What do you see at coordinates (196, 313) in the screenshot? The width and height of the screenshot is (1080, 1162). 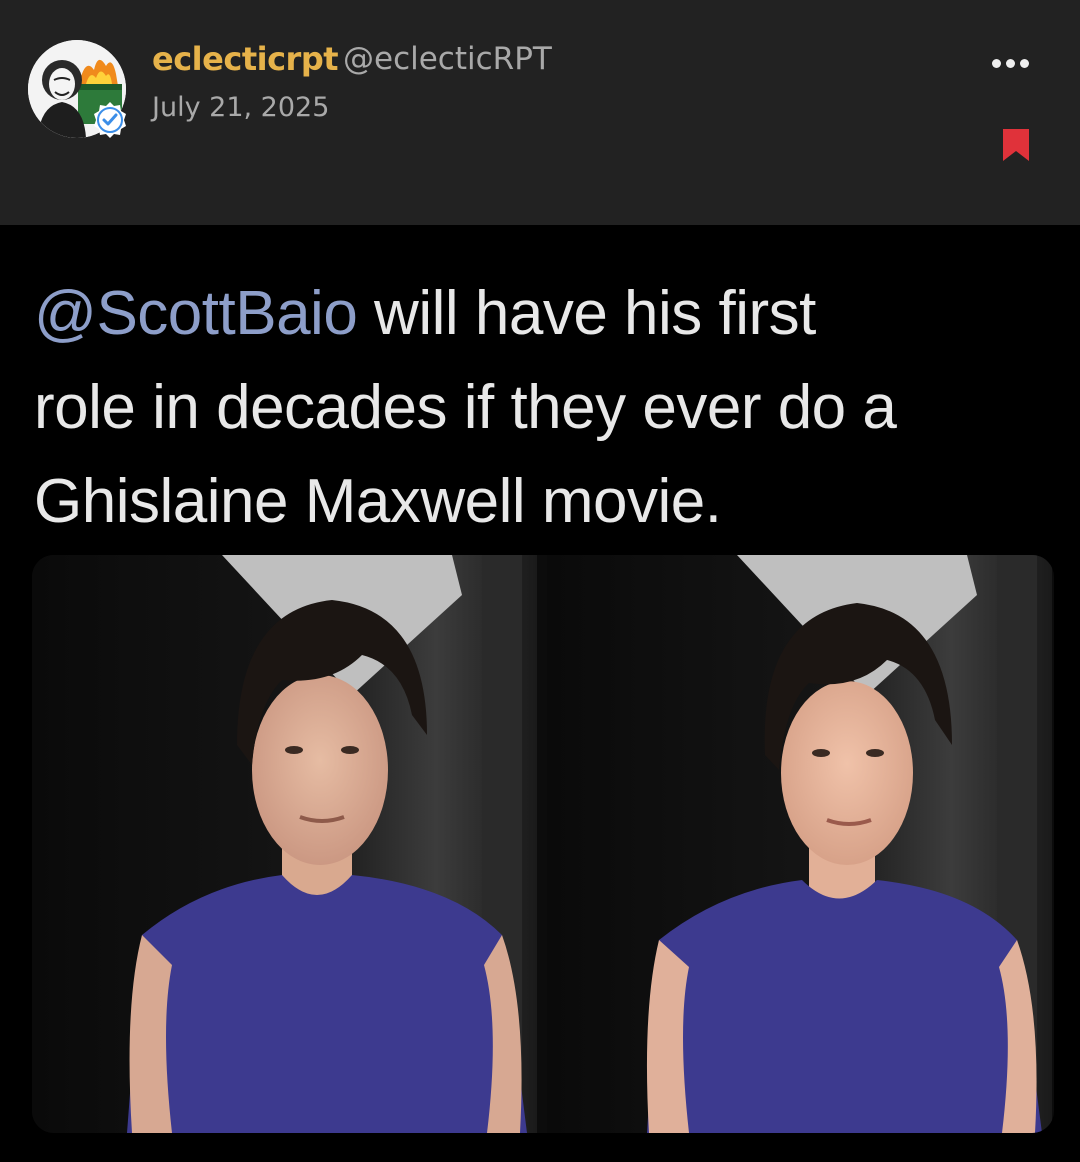 I see `mention-link: @ScottBaio` at bounding box center [196, 313].